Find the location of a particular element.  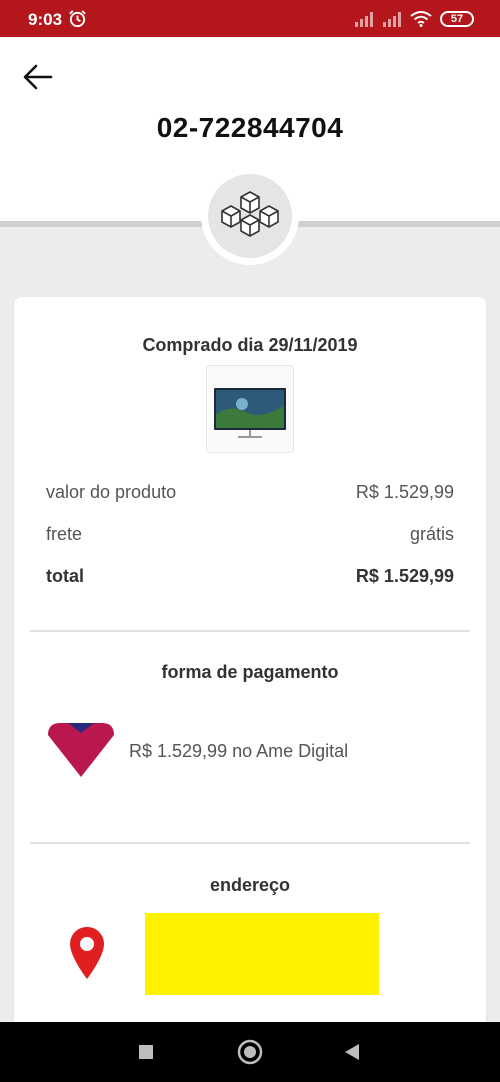

purchase-date: Comprado dia 29/11/2019 is located at coordinates (250, 345).